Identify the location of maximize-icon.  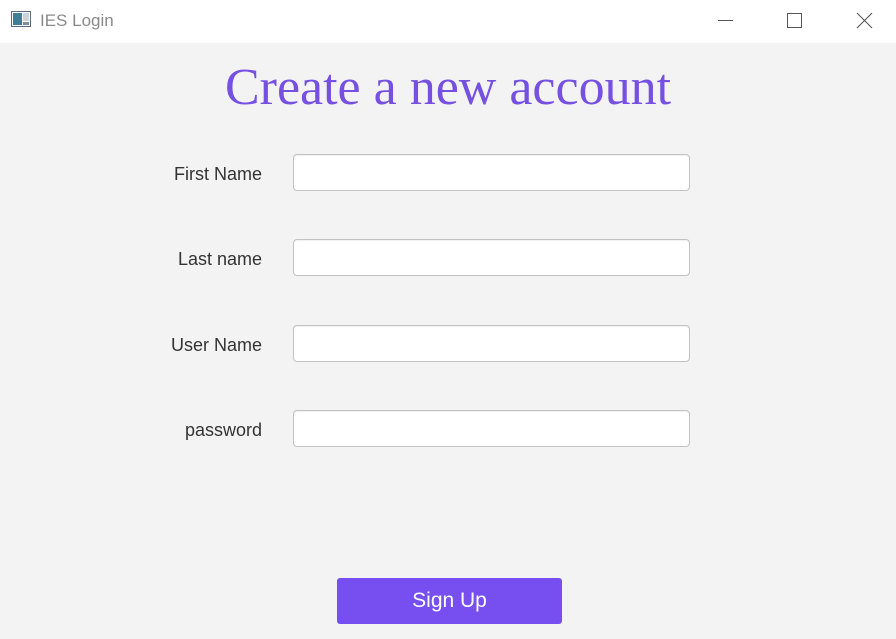
(794, 20).